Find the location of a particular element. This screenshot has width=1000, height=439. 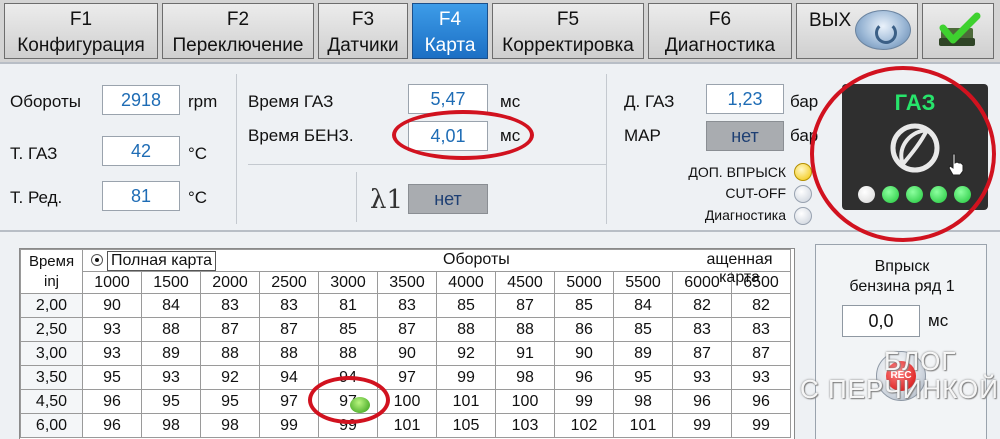

gas-time-label: Время ГАЗ is located at coordinates (291, 101).